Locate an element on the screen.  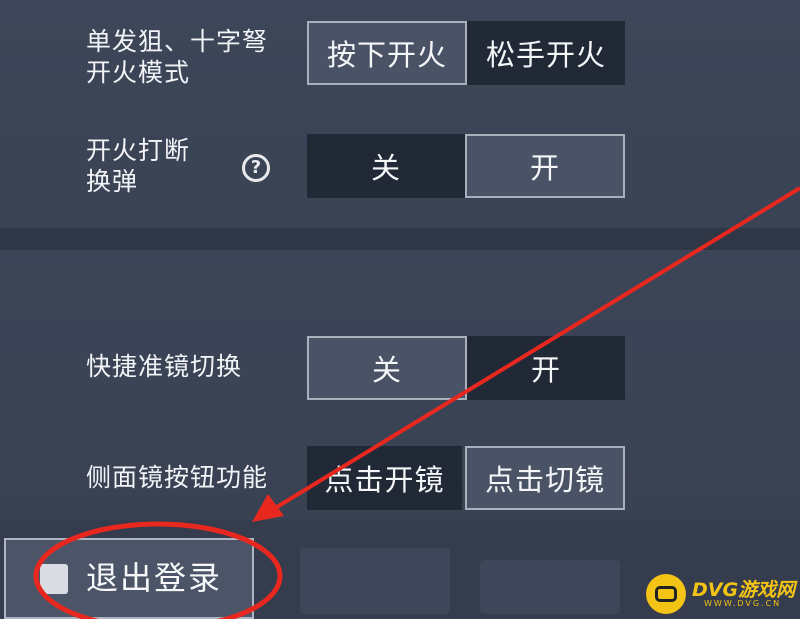
quick-scope-switch-option-on: 开 is located at coordinates (546, 368).